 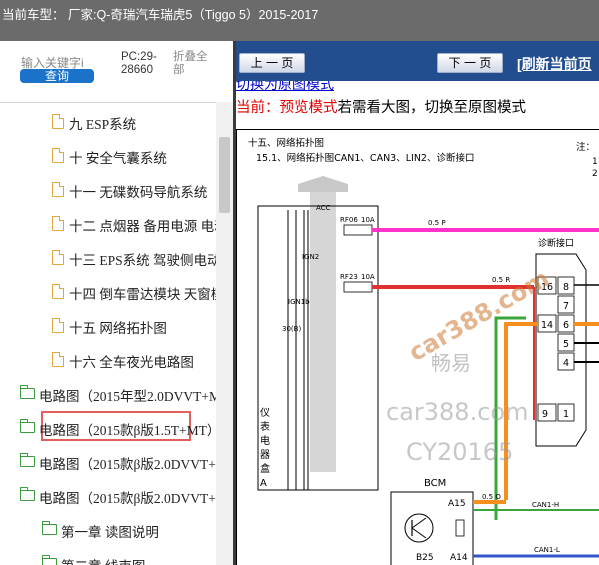 What do you see at coordinates (265, 440) in the screenshot?
I see `panel-label-3: 电` at bounding box center [265, 440].